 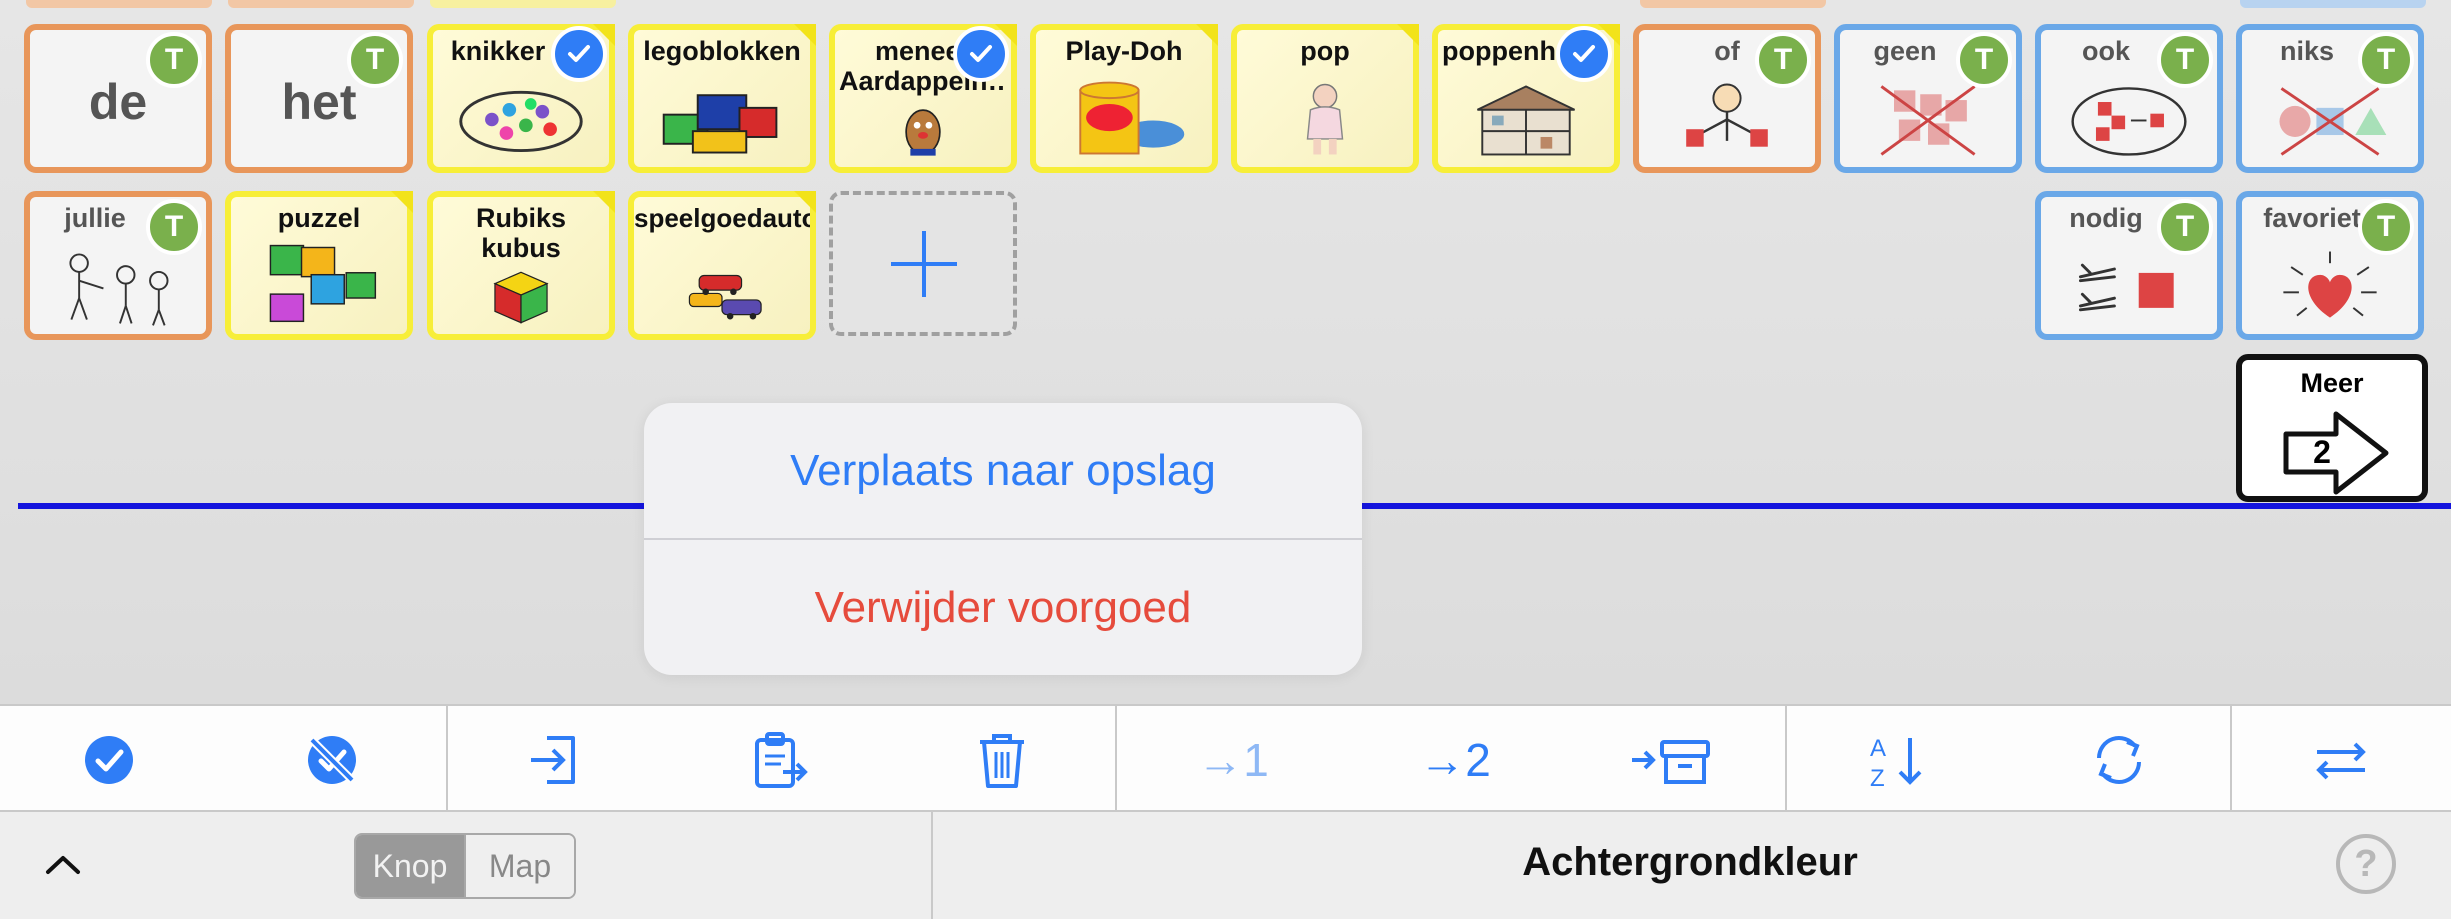 What do you see at coordinates (1124, 51) in the screenshot?
I see `cell-label: Play-Doh` at bounding box center [1124, 51].